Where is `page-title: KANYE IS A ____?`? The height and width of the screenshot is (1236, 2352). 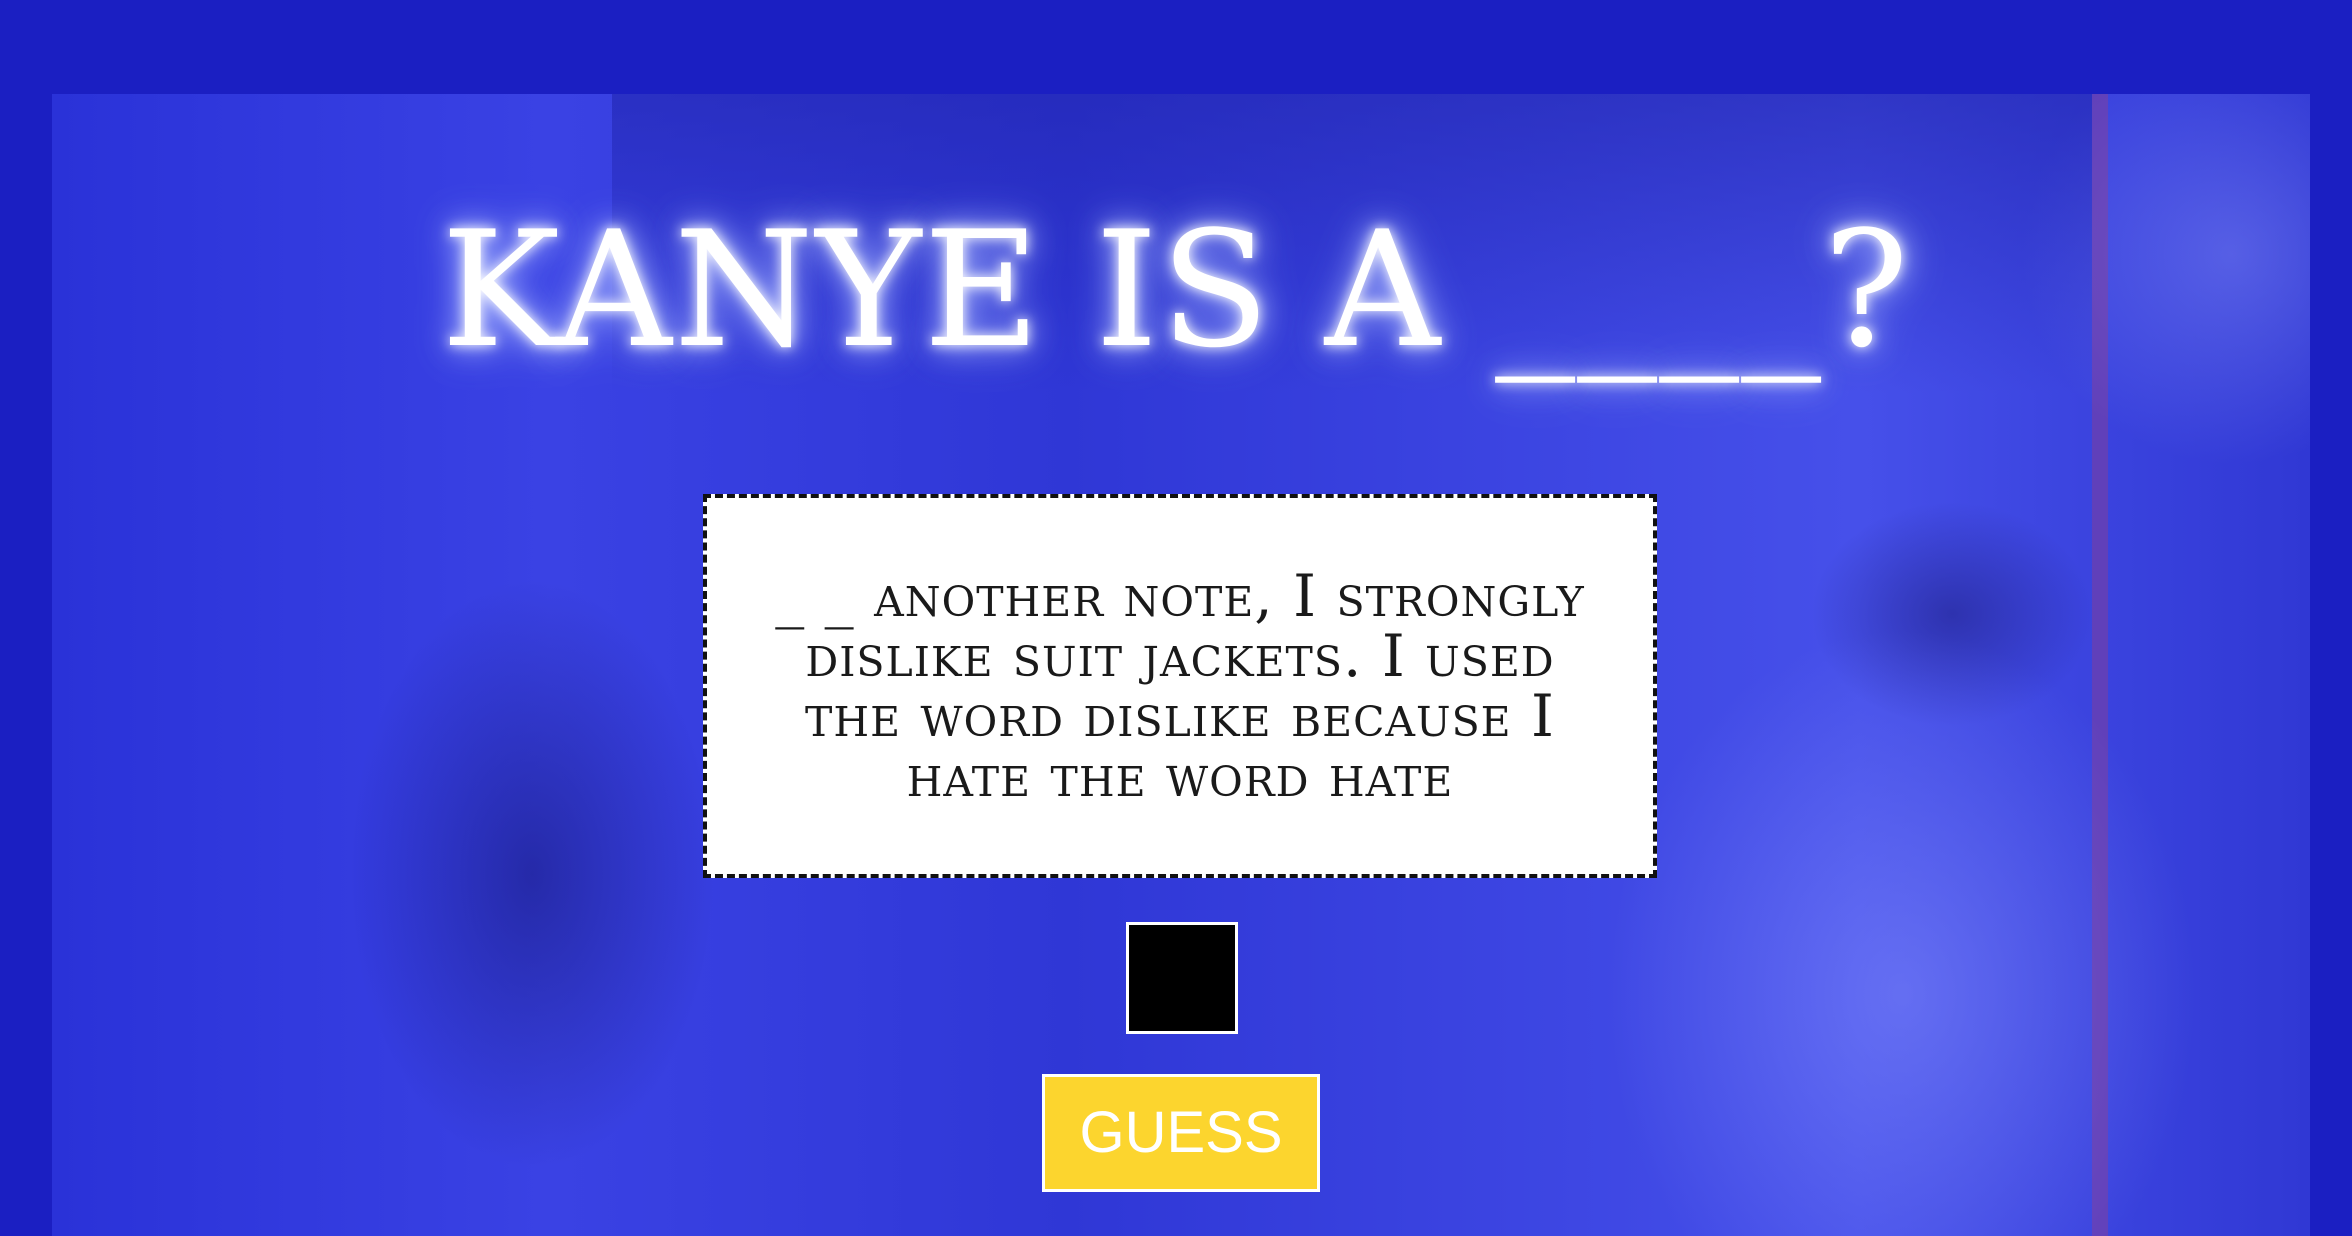 page-title: KANYE IS A ____? is located at coordinates (1176, 289).